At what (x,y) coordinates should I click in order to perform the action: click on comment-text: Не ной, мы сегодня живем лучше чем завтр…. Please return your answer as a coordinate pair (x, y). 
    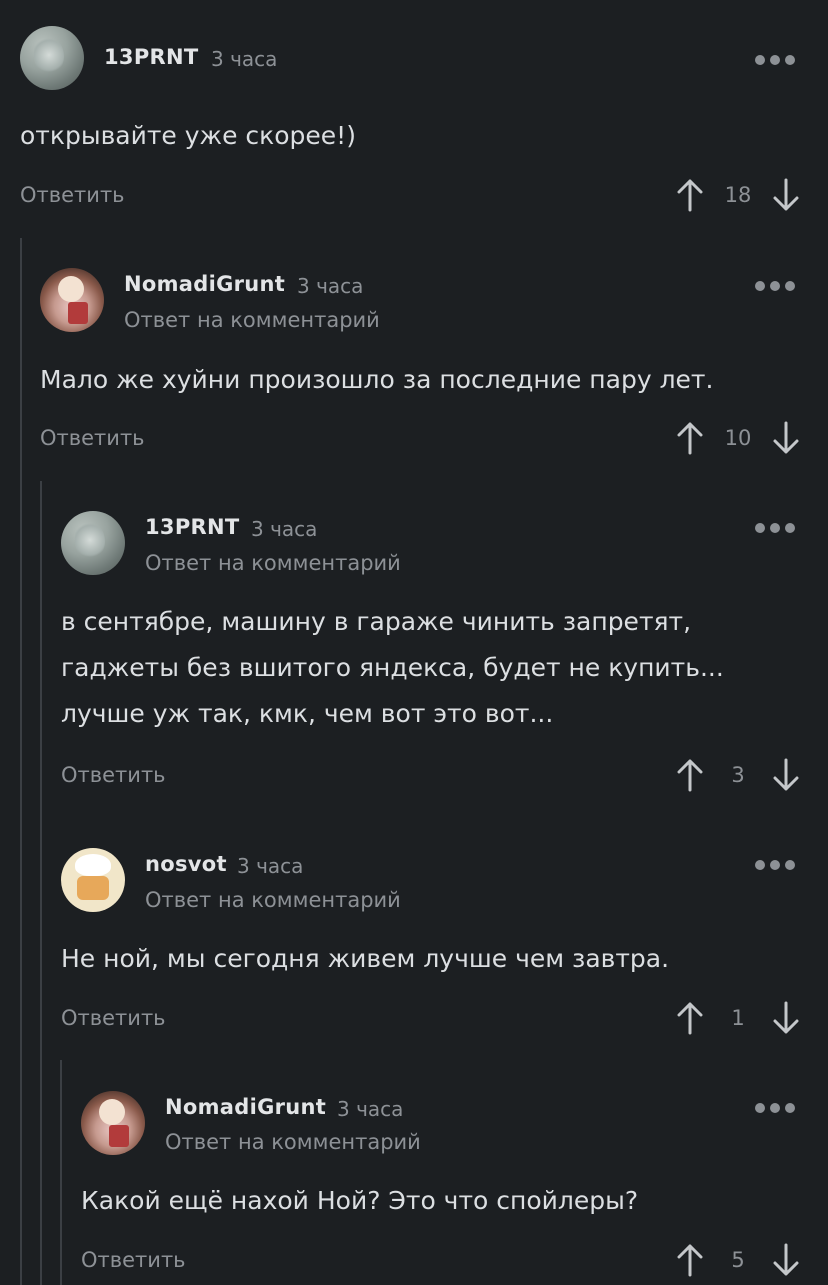
    Looking at the image, I should click on (365, 959).